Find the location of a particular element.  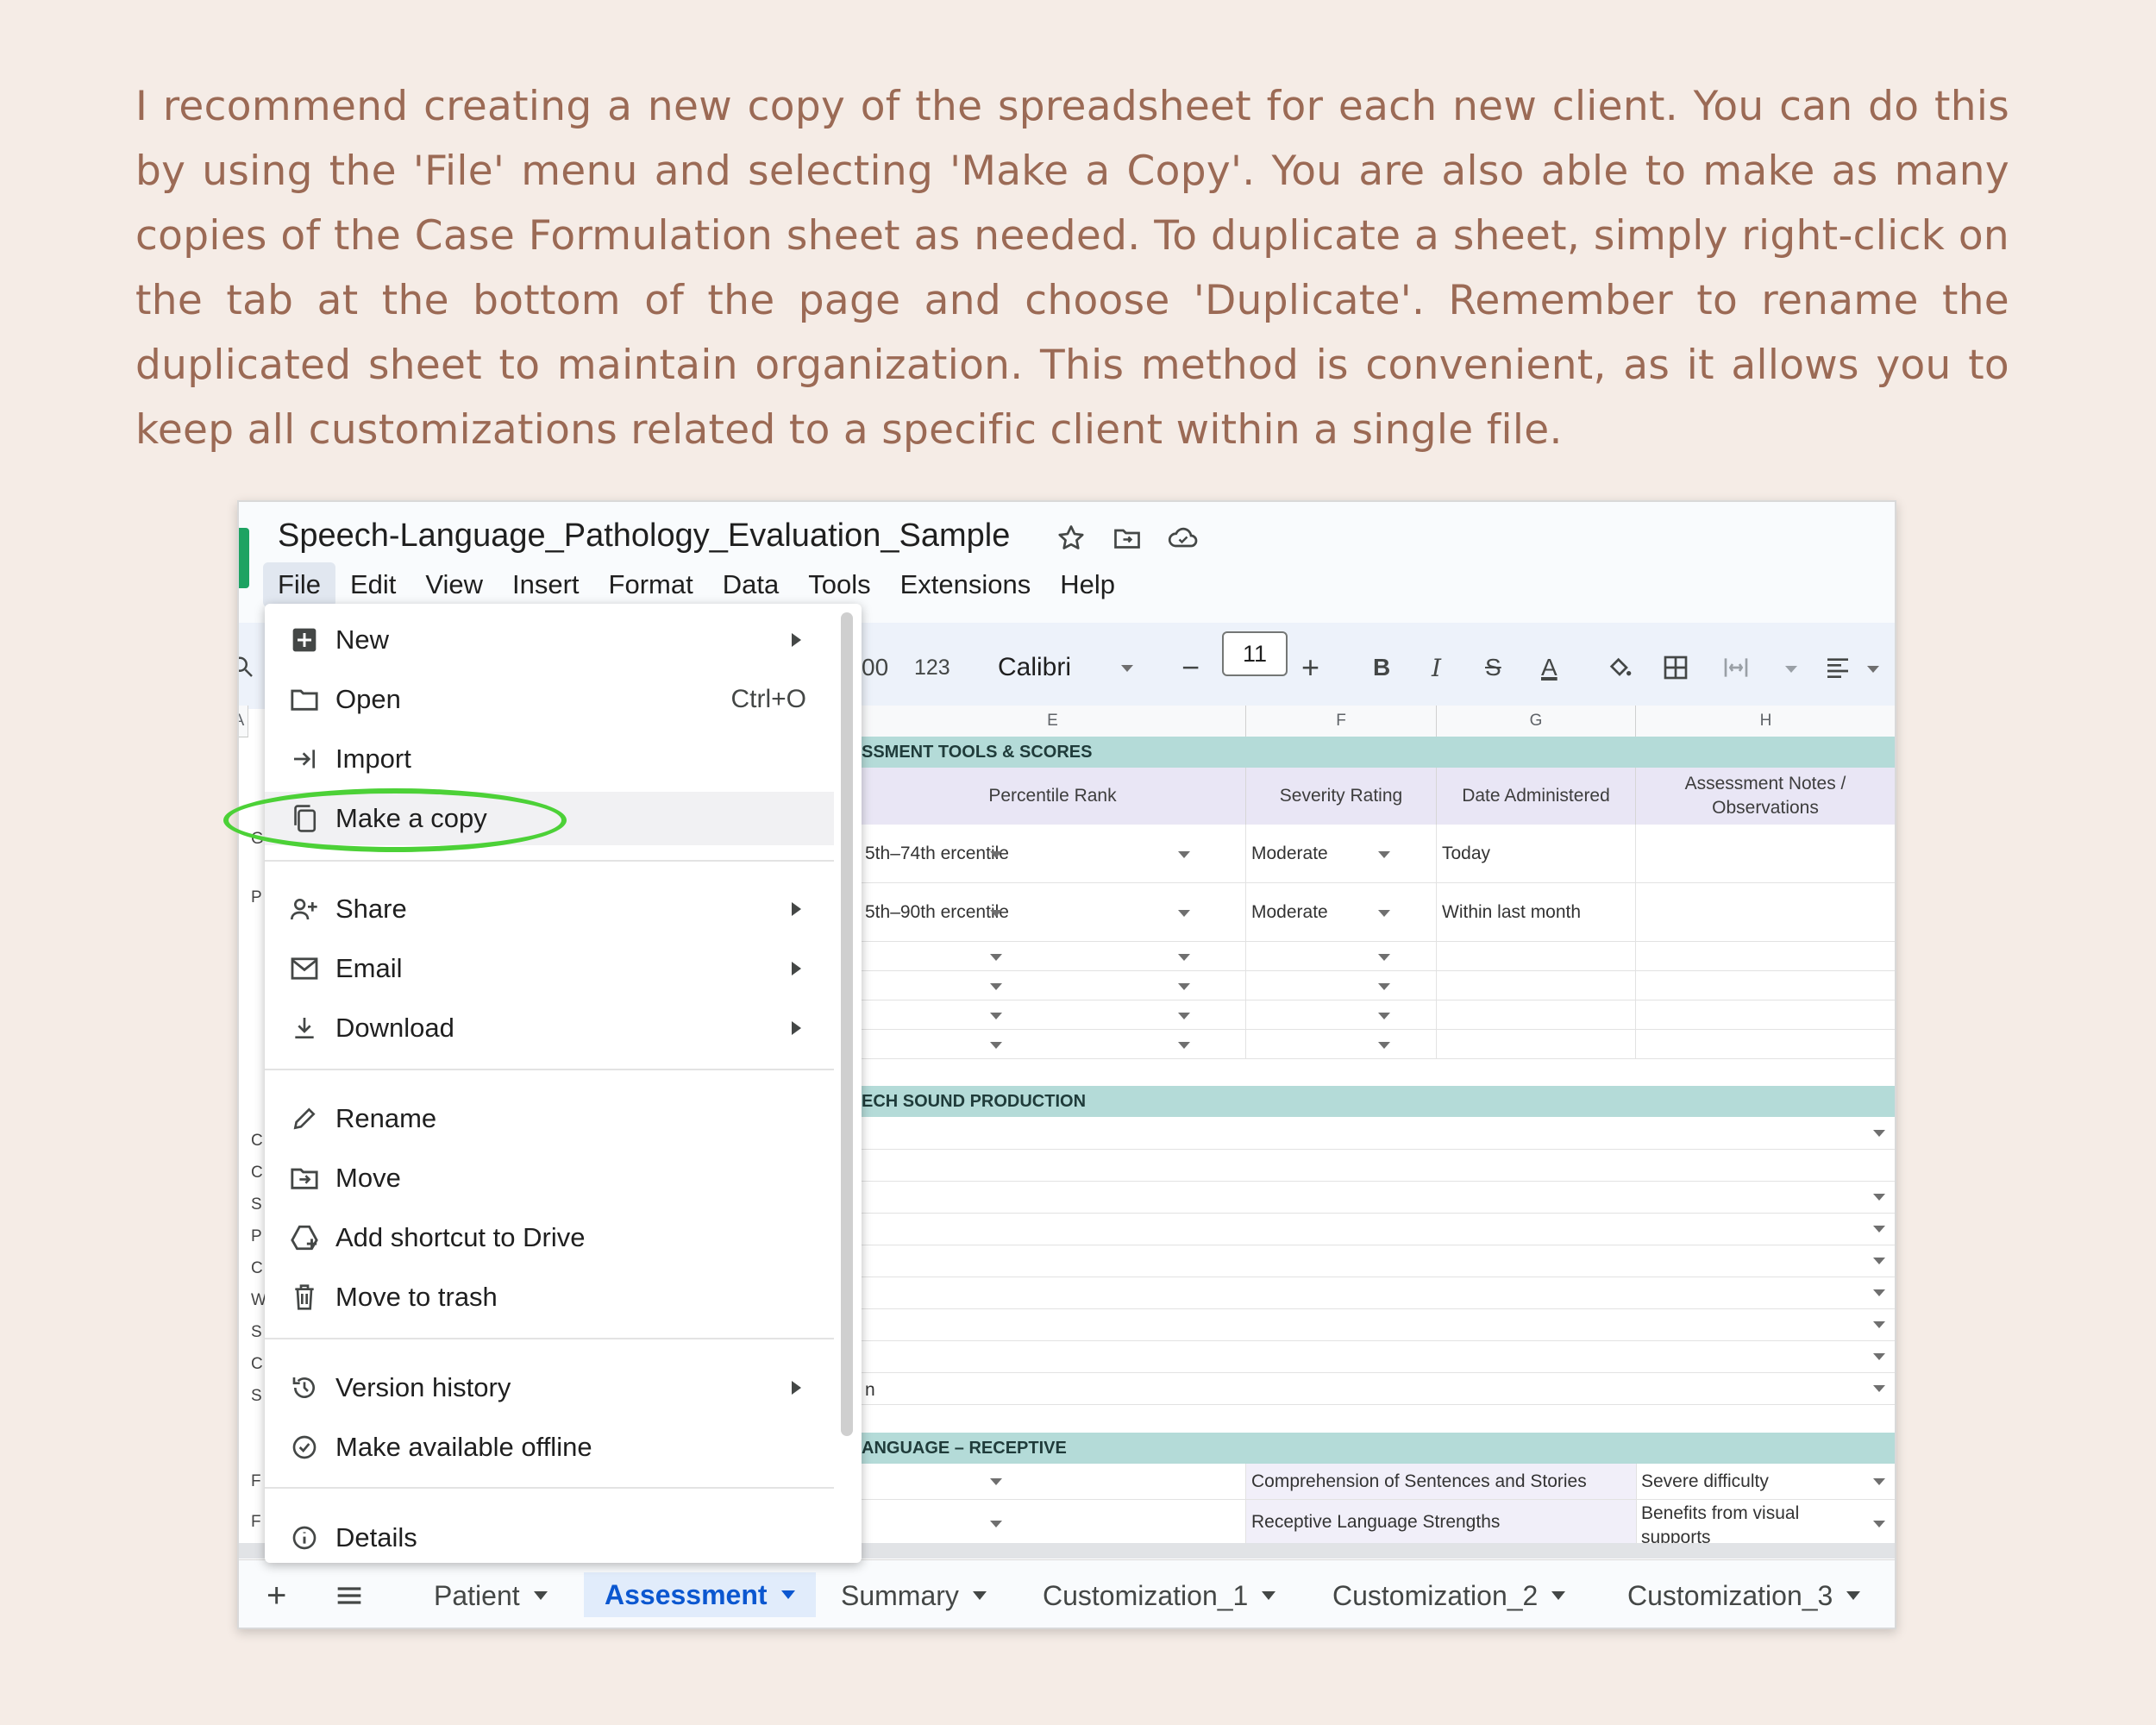

menu-item-open: Open Ctrl+O is located at coordinates (549, 700).